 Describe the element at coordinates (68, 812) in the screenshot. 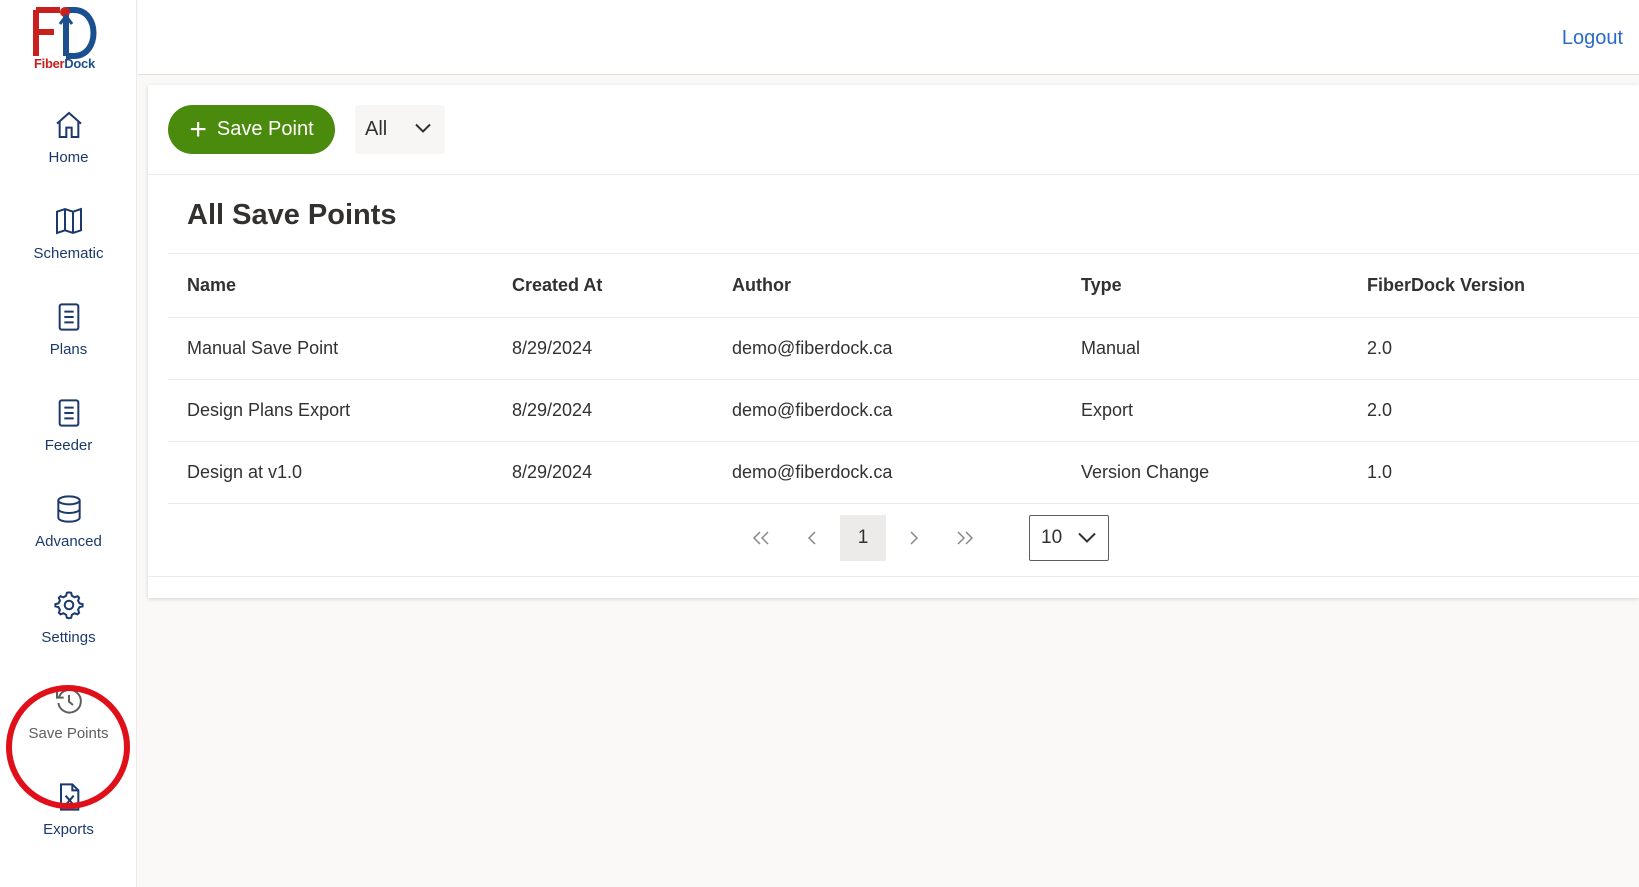

I see `sidebar-item-exports: Exports` at that location.